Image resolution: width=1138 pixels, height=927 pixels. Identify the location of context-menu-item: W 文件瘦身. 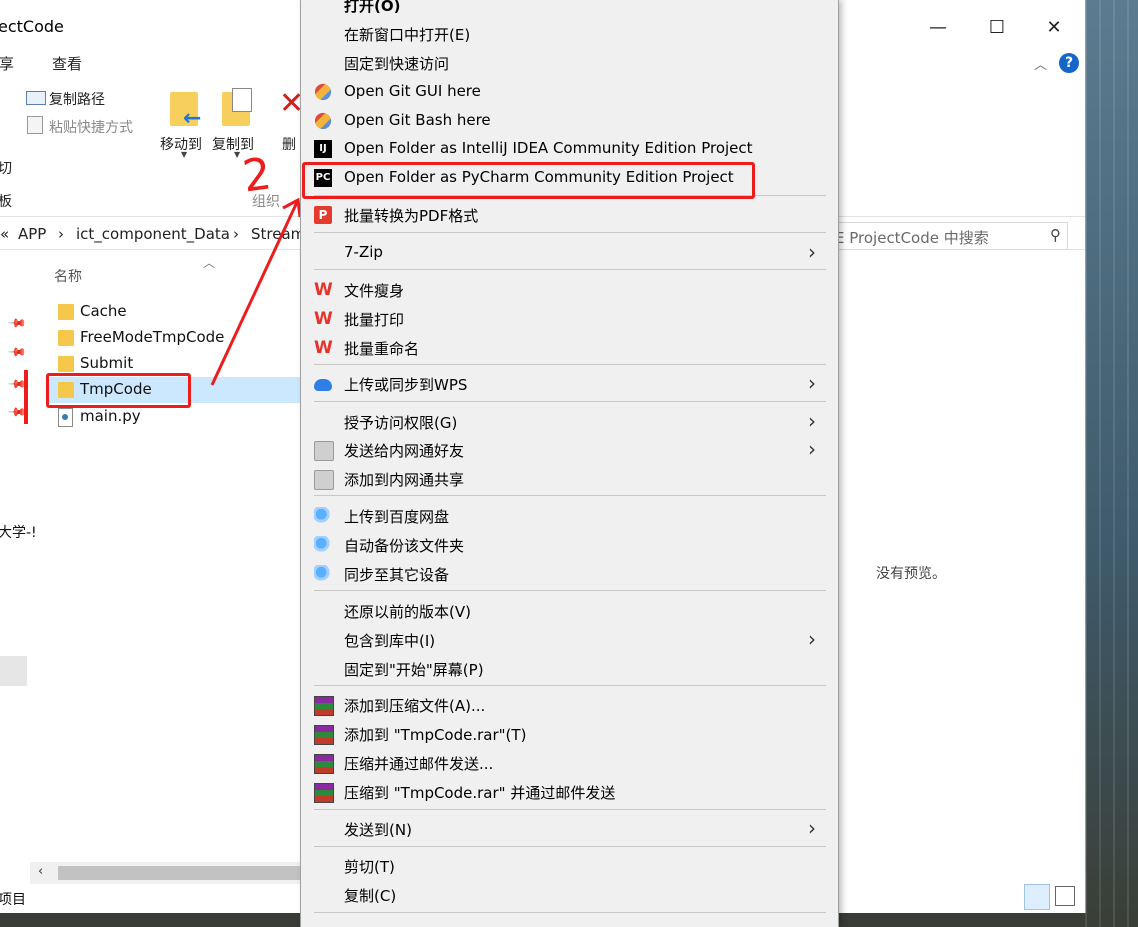
(569, 290).